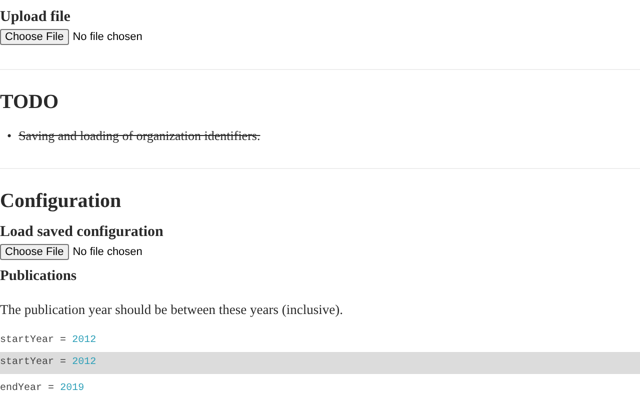 The width and height of the screenshot is (640, 400). Describe the element at coordinates (82, 232) in the screenshot. I see `subsection-heading: Load saved configuration` at that location.